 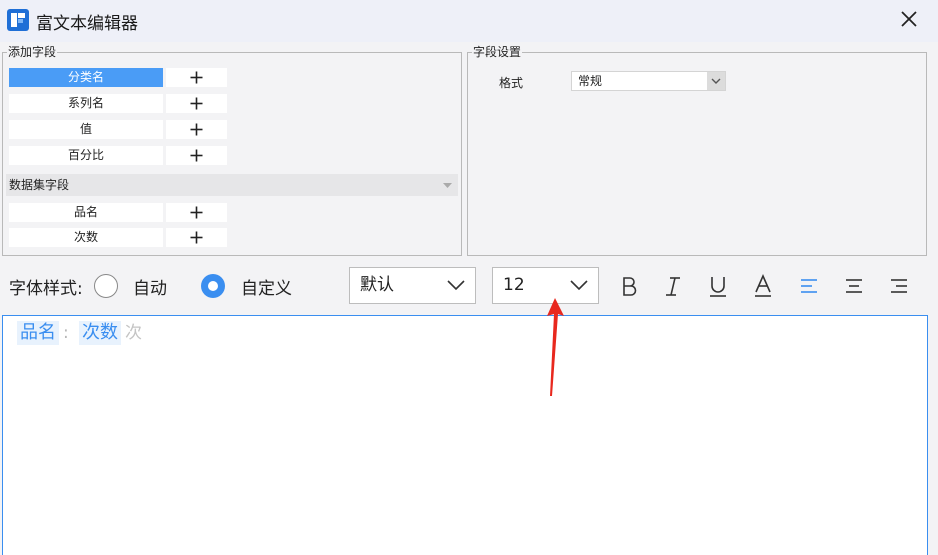 I want to click on collapse-arrow-icon, so click(x=447, y=185).